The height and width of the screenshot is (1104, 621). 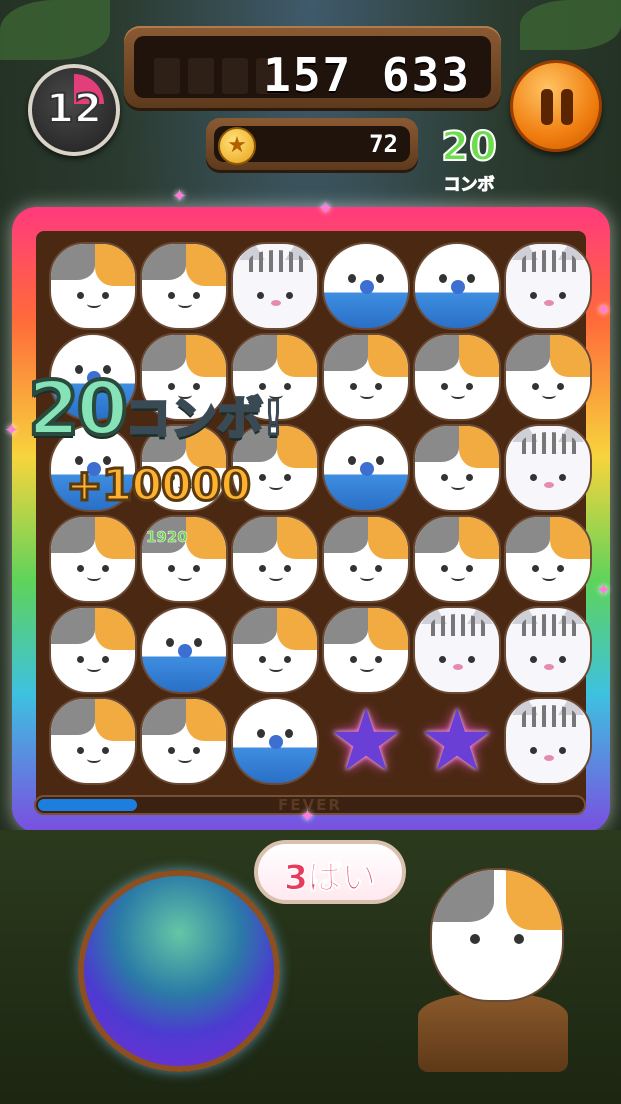 What do you see at coordinates (78, 409) in the screenshot?
I see `combo-popup-number: 20` at bounding box center [78, 409].